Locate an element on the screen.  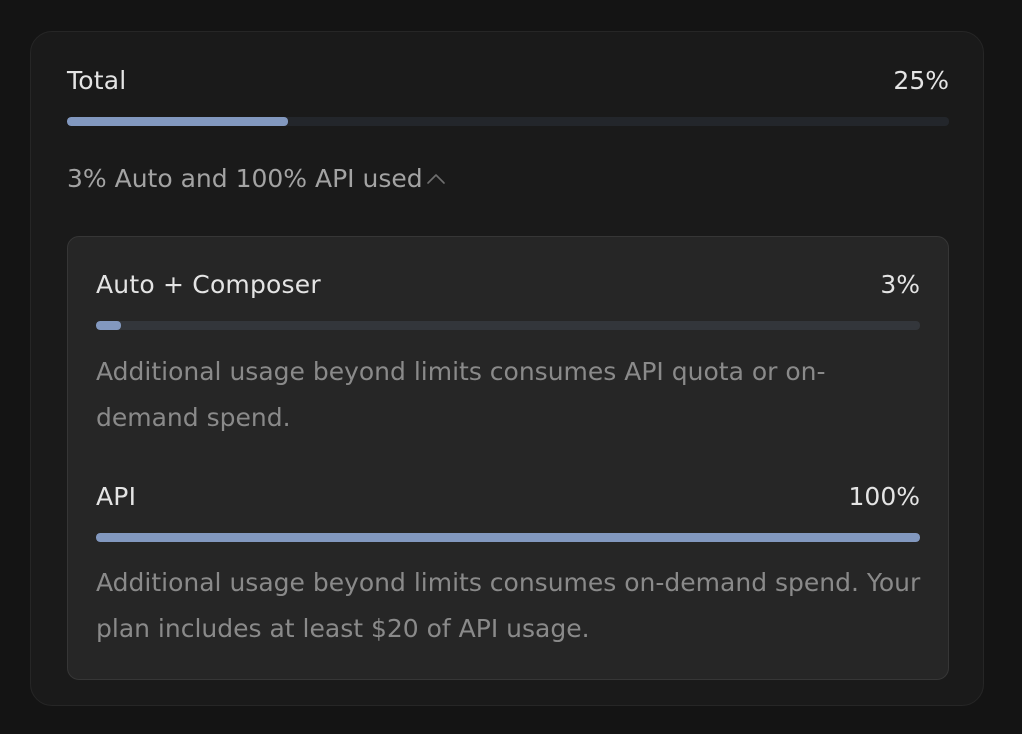
total-percent: 25% is located at coordinates (921, 80).